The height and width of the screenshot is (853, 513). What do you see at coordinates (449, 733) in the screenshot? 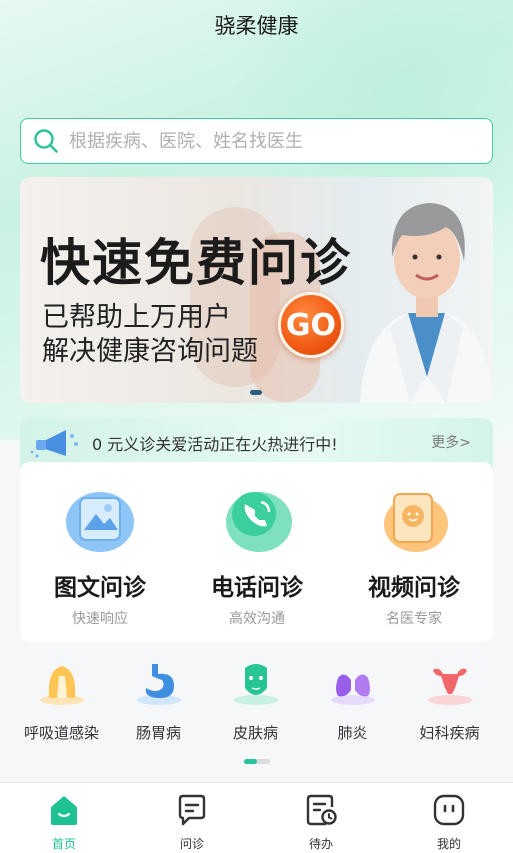
I see `department-label: 妇科疾病` at bounding box center [449, 733].